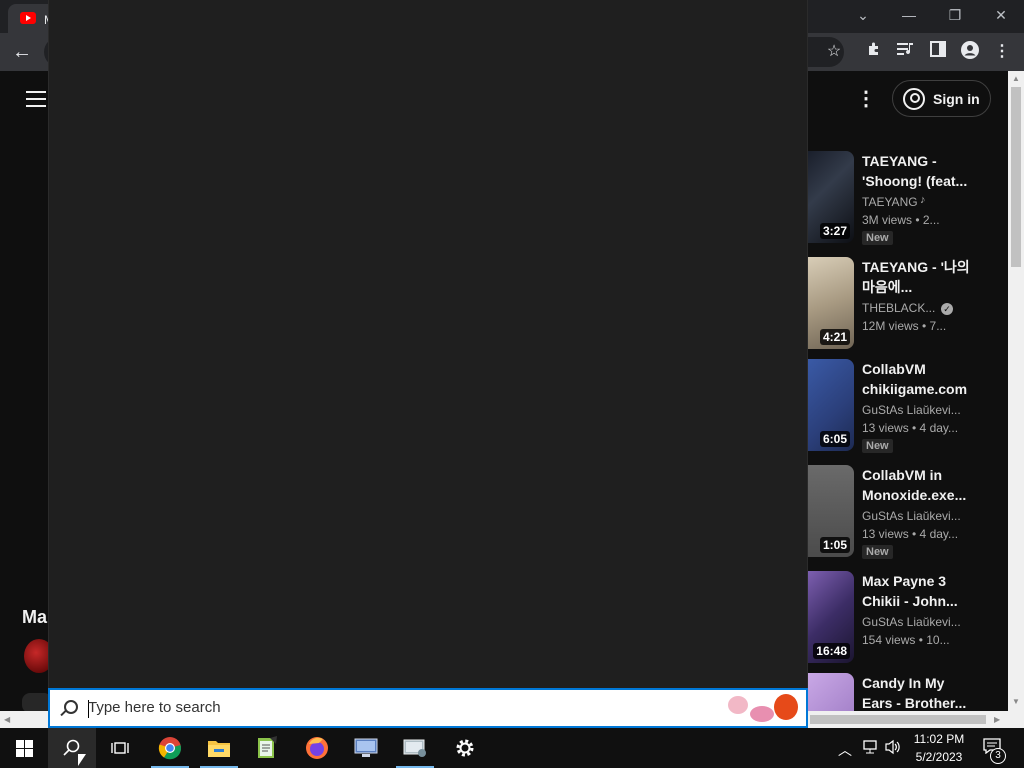 The height and width of the screenshot is (768, 1024). I want to click on volume-icon, so click(893, 748).